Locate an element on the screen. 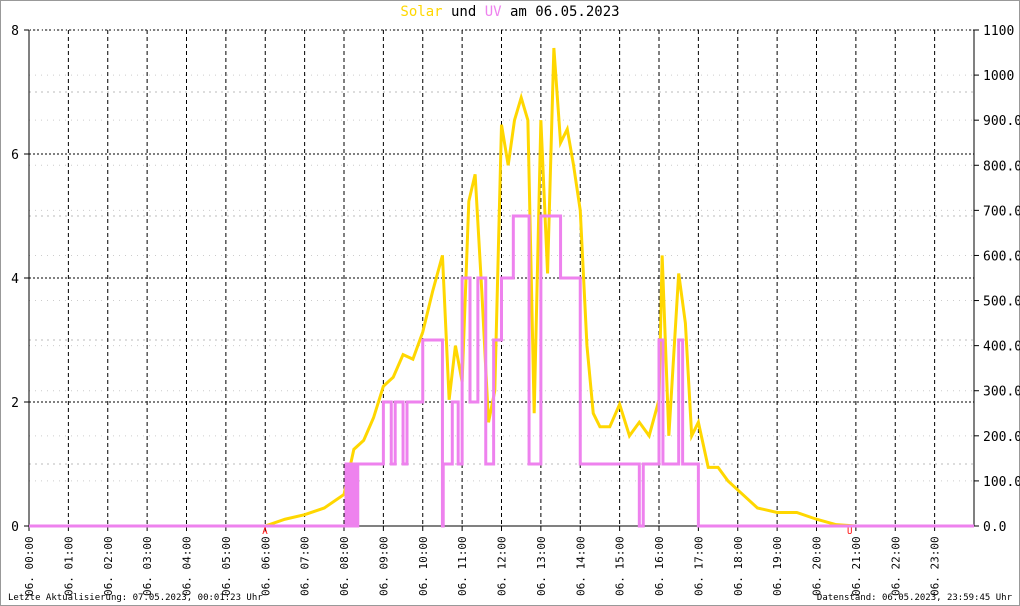 The image size is (1020, 606). y-right-tick-label: 200.0 is located at coordinates (1001, 437).